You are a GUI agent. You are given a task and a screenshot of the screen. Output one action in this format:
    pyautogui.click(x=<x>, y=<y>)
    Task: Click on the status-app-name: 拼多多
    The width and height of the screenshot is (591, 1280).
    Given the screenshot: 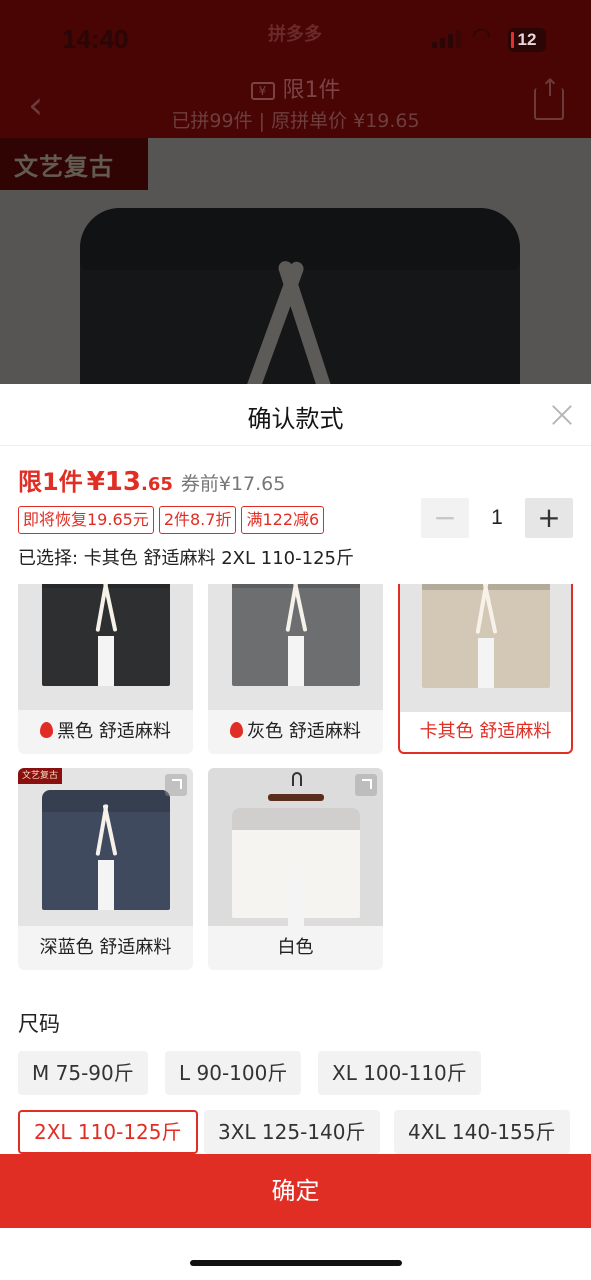 What is the action you would take?
    pyautogui.click(x=295, y=34)
    